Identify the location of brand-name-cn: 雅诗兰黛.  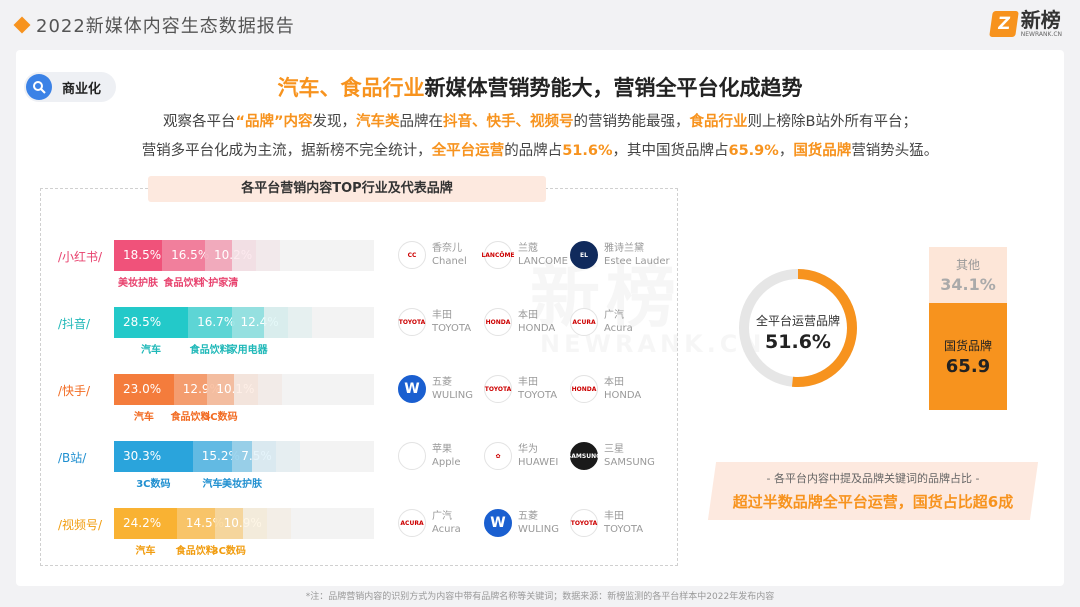
(624, 248).